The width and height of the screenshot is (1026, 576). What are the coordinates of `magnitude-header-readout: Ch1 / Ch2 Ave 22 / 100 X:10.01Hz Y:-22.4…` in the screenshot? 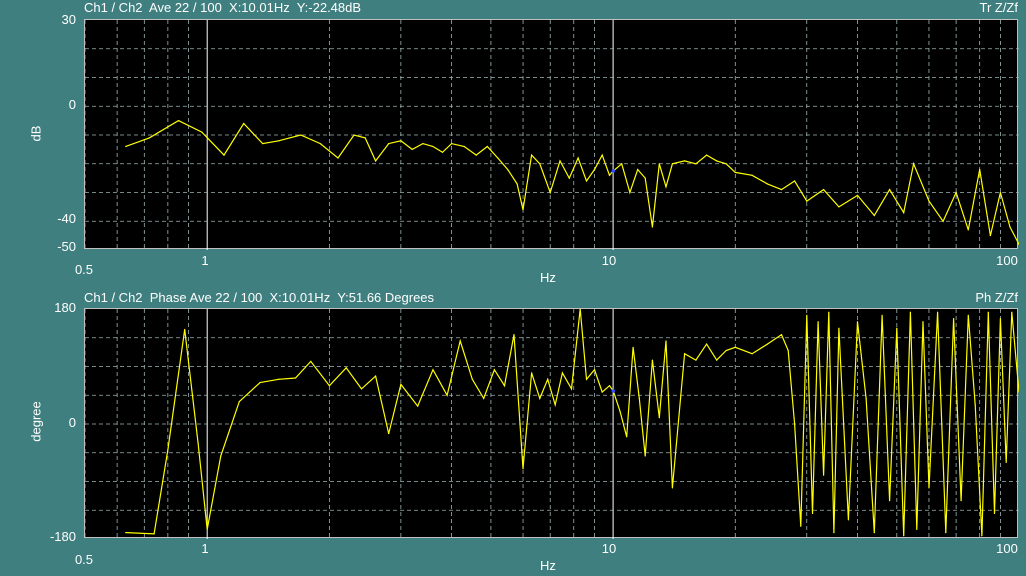 It's located at (223, 7).